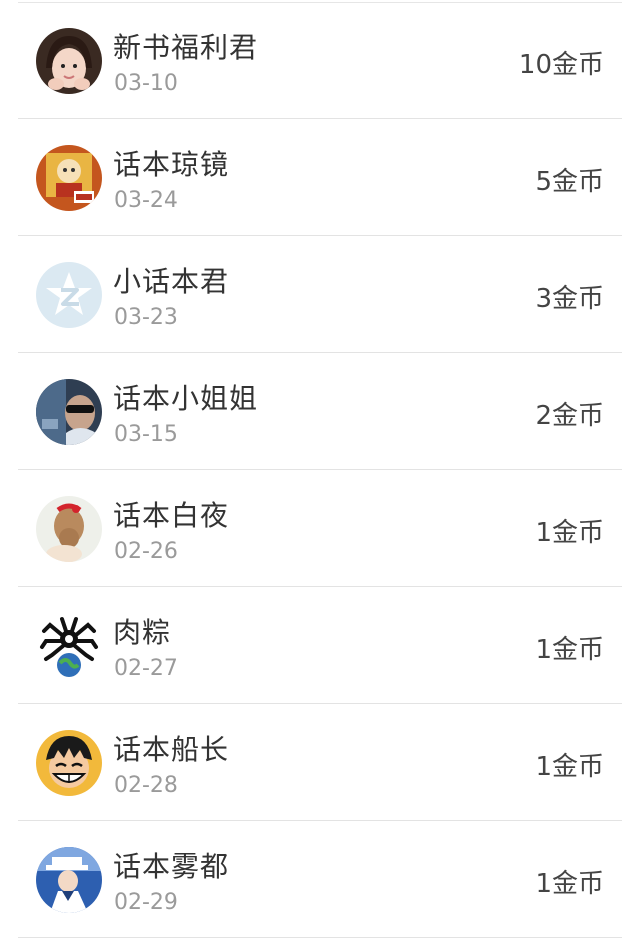 This screenshot has height=941, width=640. What do you see at coordinates (171, 749) in the screenshot?
I see `sender-name: 话本船长` at bounding box center [171, 749].